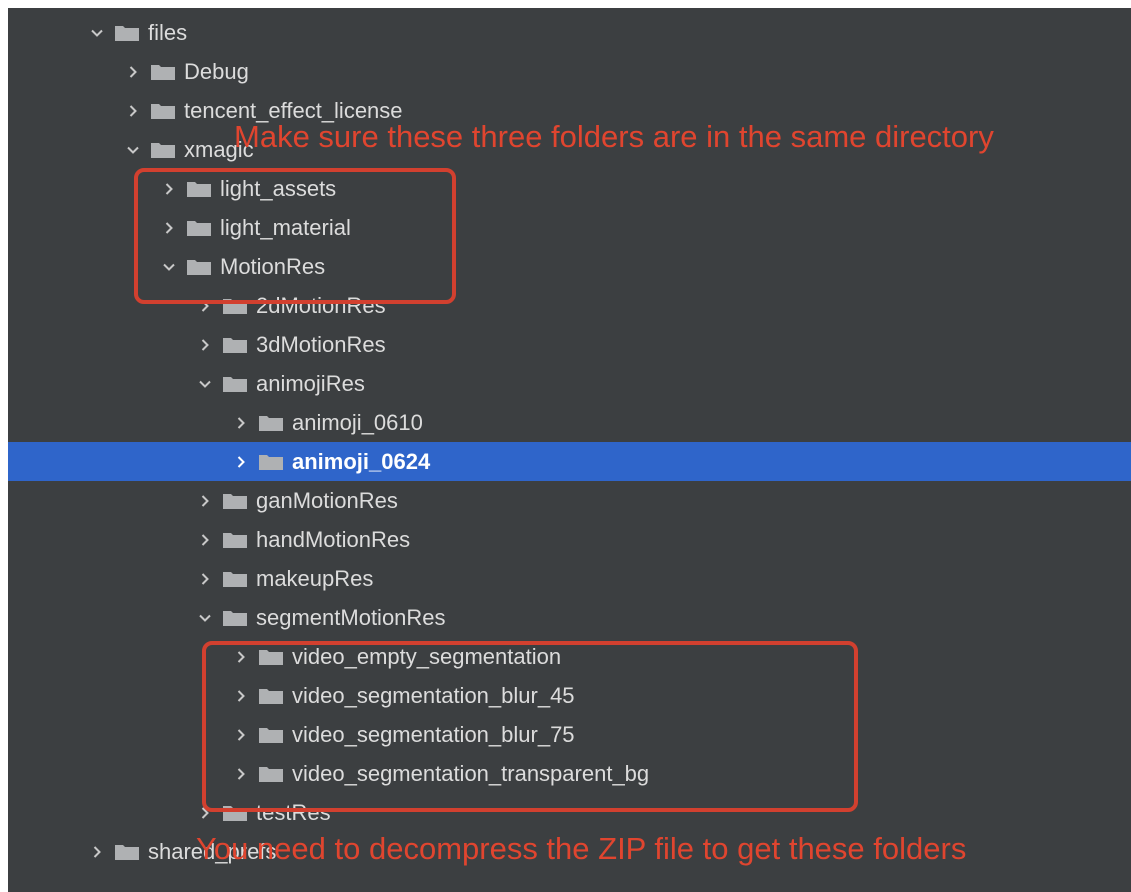 The height and width of the screenshot is (892, 1131). Describe the element at coordinates (569, 383) in the screenshot. I see `tree-item-animojires: animojiRes` at that location.